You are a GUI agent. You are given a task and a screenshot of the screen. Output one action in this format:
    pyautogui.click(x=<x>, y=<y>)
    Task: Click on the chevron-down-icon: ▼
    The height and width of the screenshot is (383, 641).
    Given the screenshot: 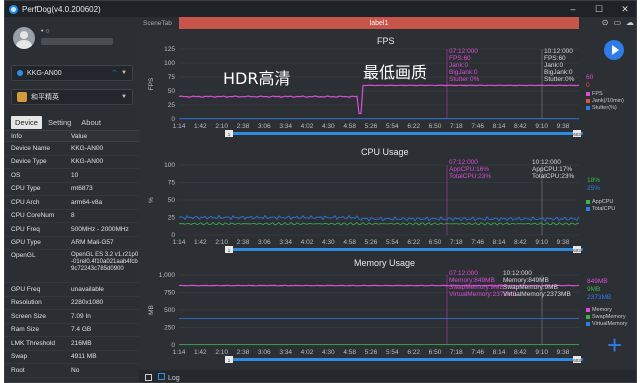 What is the action you would take?
    pyautogui.click(x=124, y=73)
    